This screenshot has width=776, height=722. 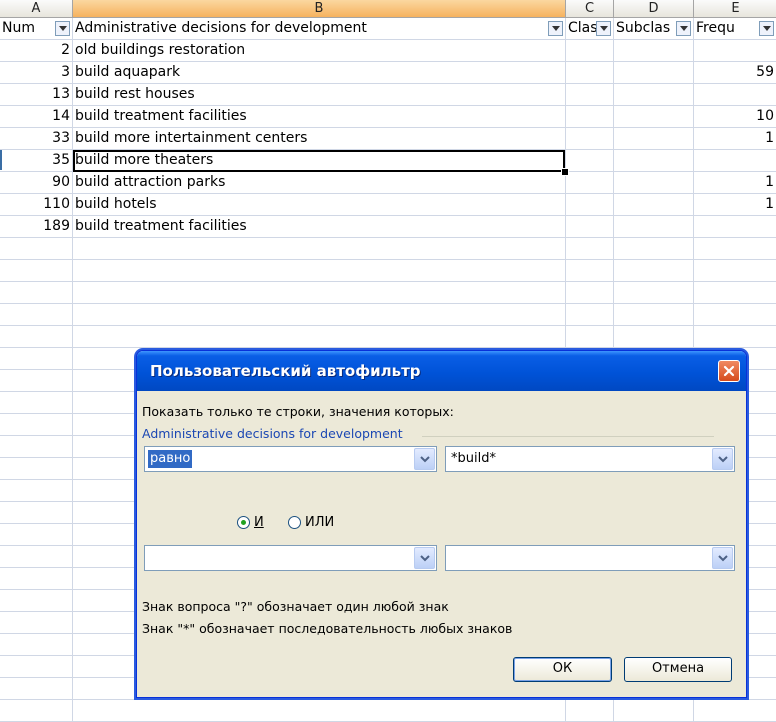 What do you see at coordinates (590, 459) in the screenshot?
I see `condition1-value-input: *build*` at bounding box center [590, 459].